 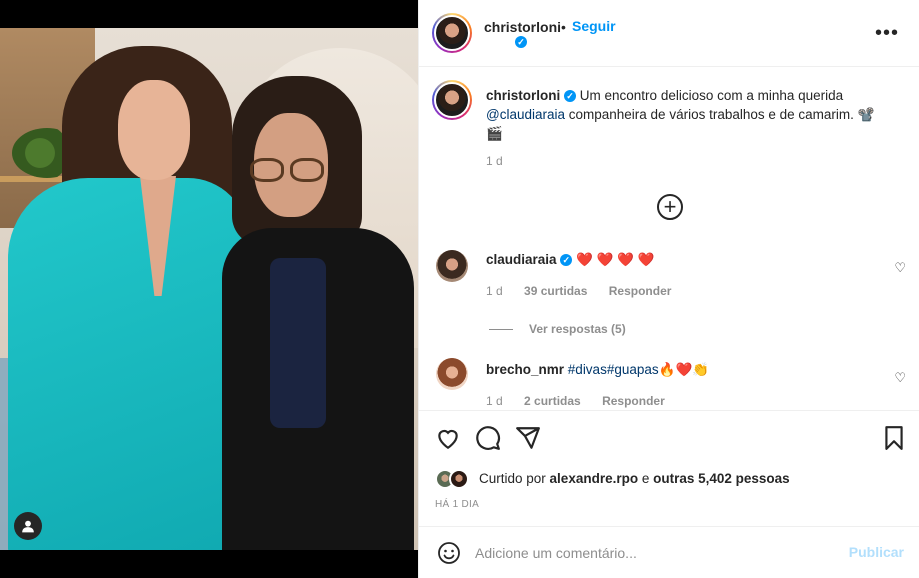 I want to click on paper-plane-icon, so click(x=528, y=438).